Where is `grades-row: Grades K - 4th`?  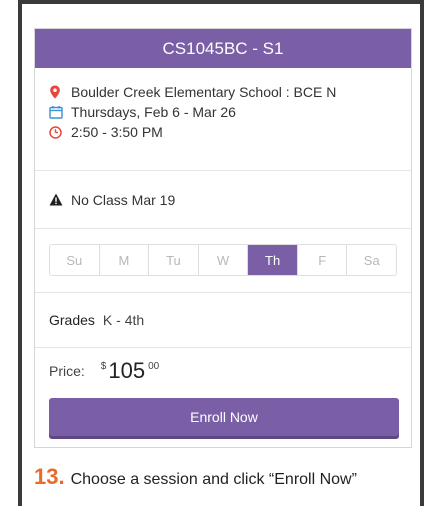
grades-row: Grades K - 4th is located at coordinates (223, 320).